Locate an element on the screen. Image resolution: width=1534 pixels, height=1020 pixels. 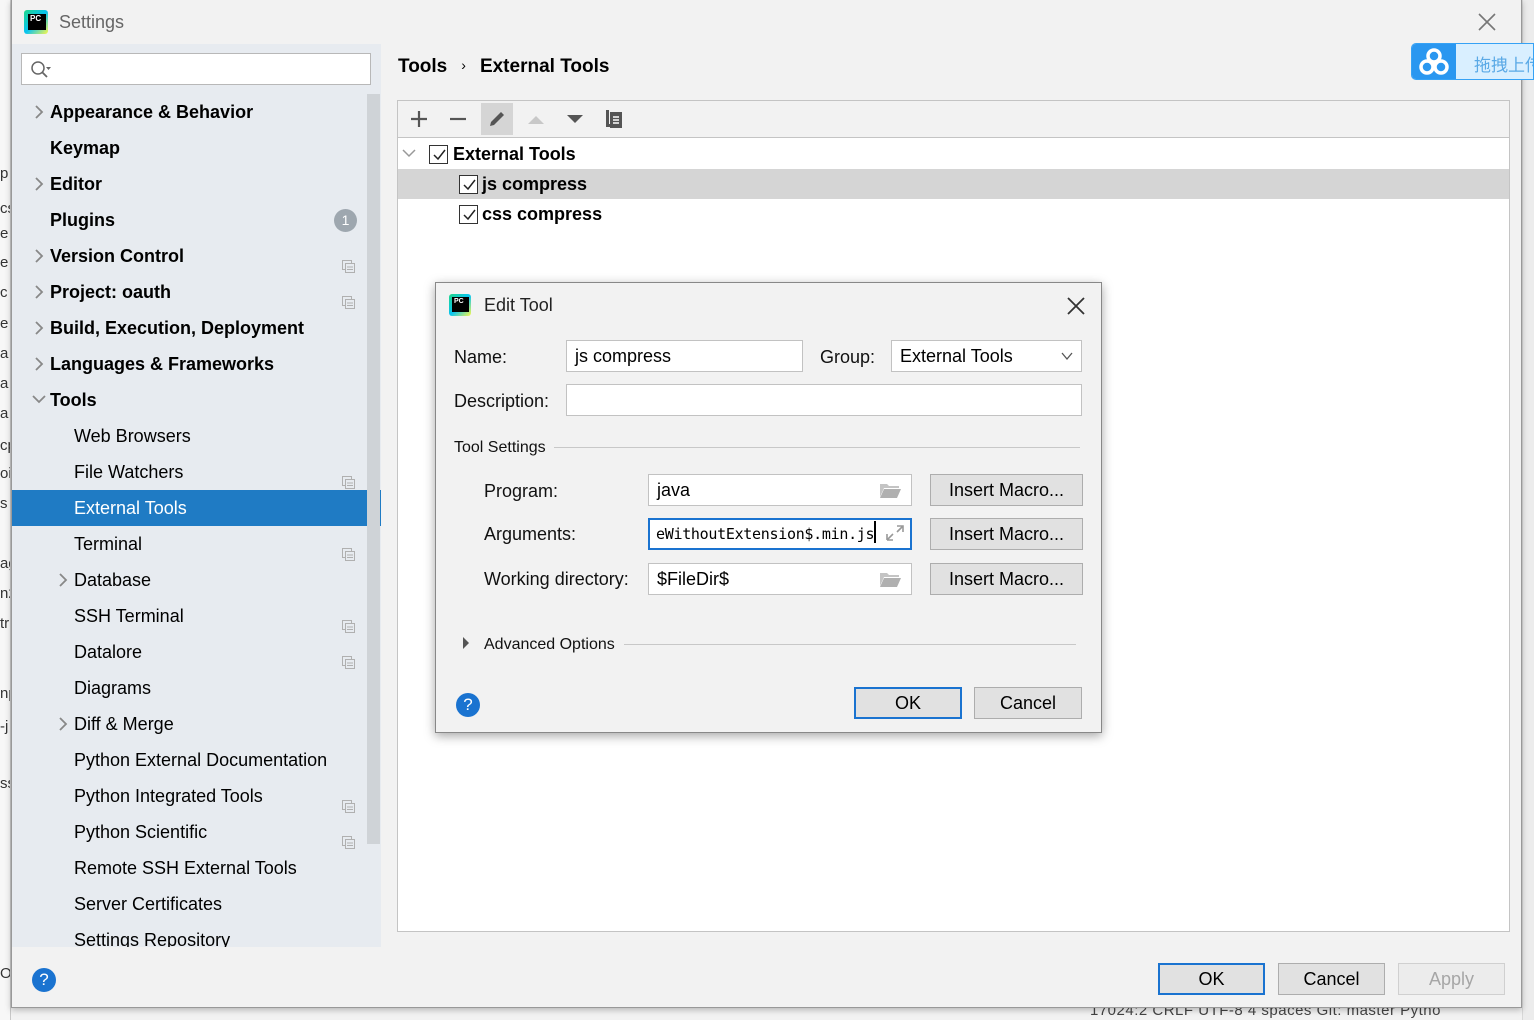
sidebar-item-label: Appearance & Behavior is located at coordinates (152, 112).